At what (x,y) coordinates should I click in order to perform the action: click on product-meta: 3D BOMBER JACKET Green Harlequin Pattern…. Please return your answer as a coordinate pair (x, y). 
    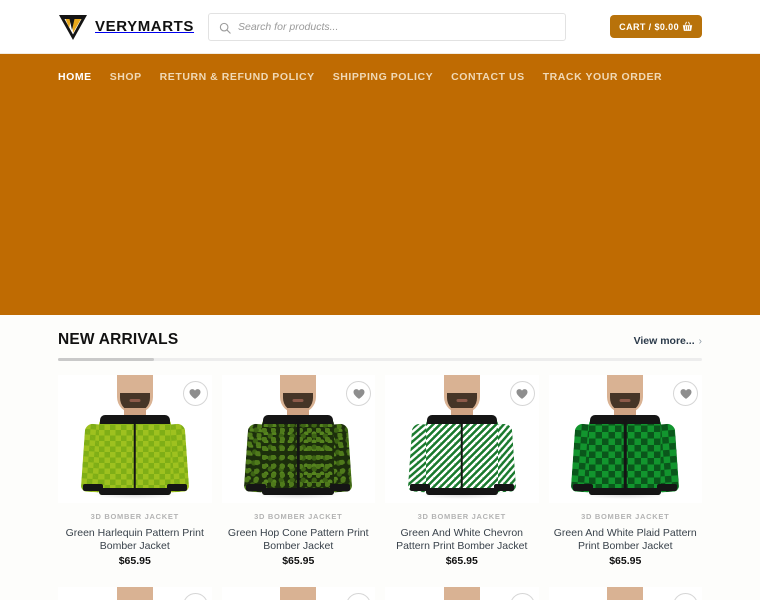
    Looking at the image, I should click on (135, 535).